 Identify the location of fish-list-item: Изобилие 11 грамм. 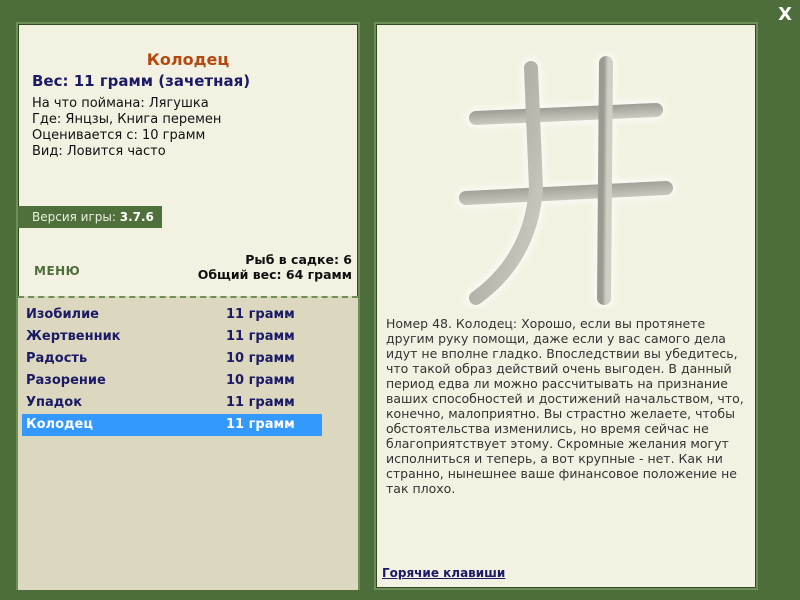
(172, 315).